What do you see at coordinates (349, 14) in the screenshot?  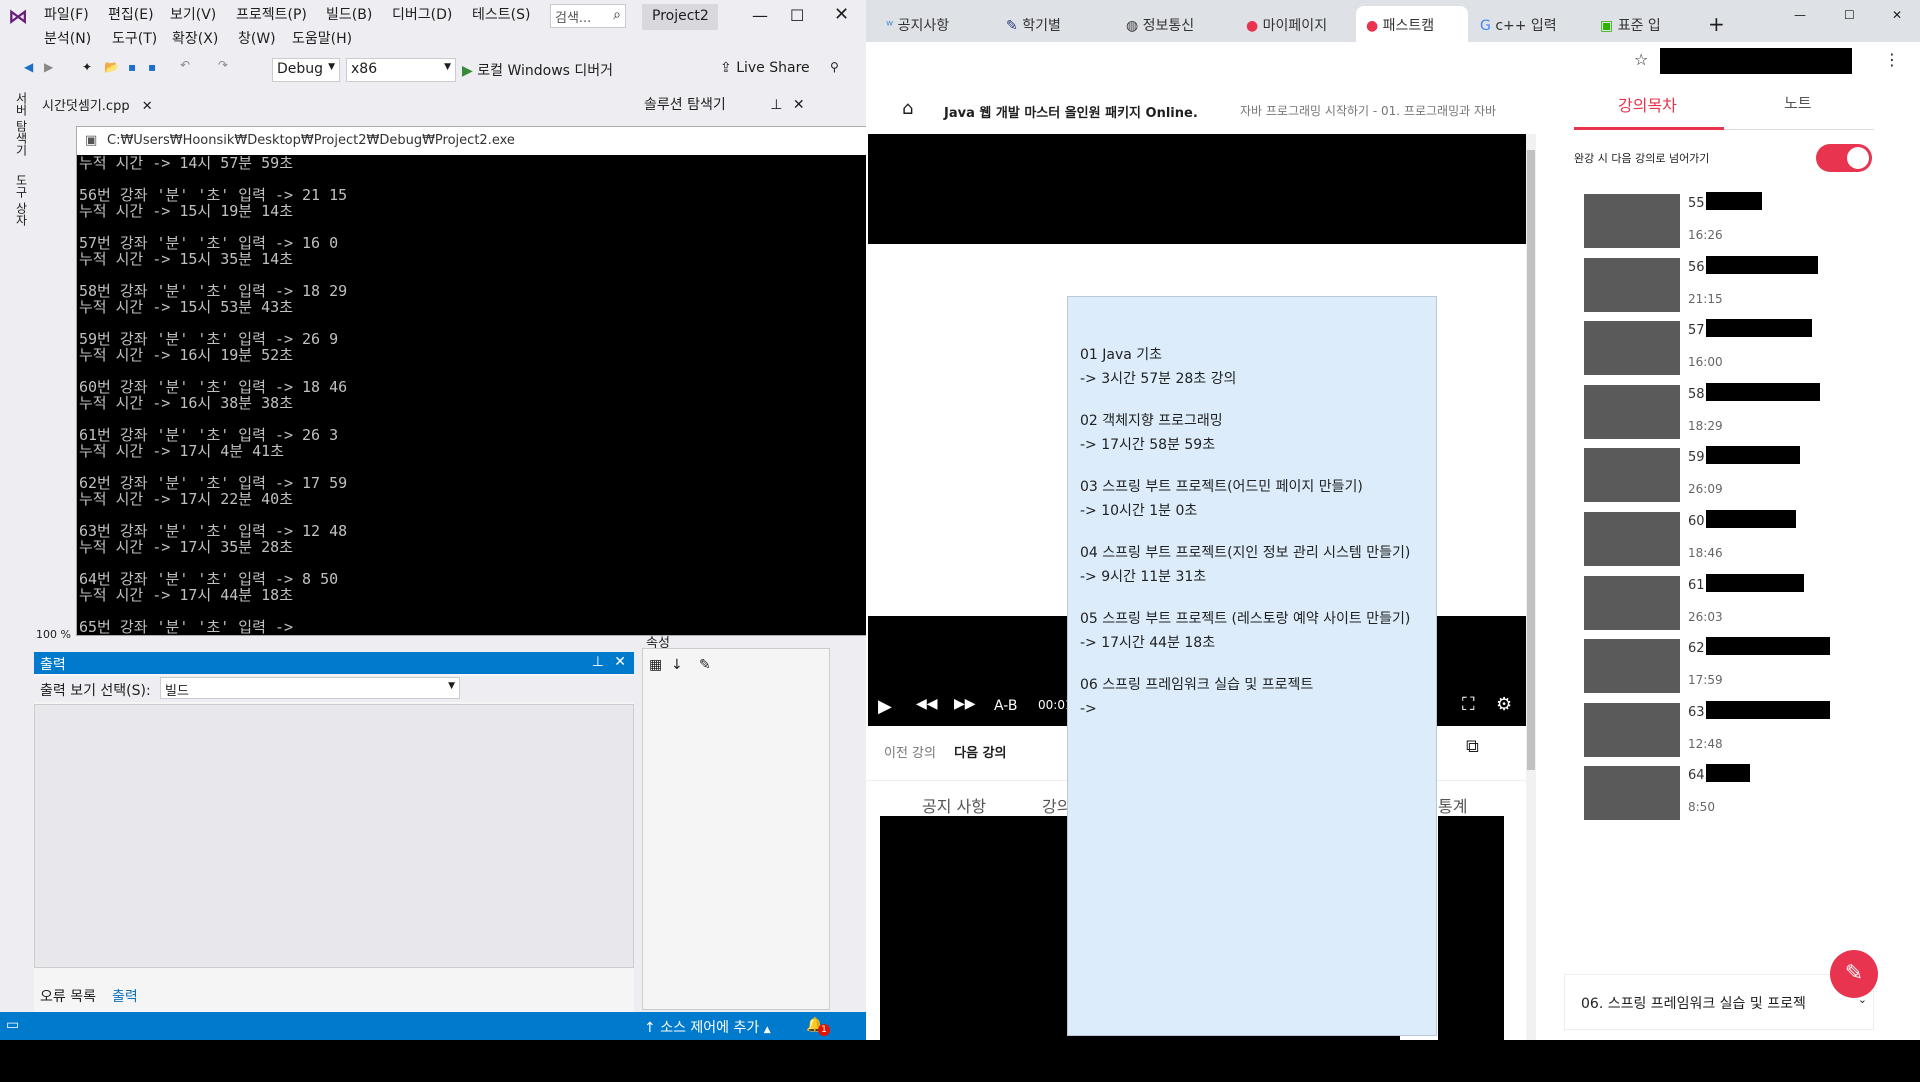 I see `menu-build: 빌드(B)` at bounding box center [349, 14].